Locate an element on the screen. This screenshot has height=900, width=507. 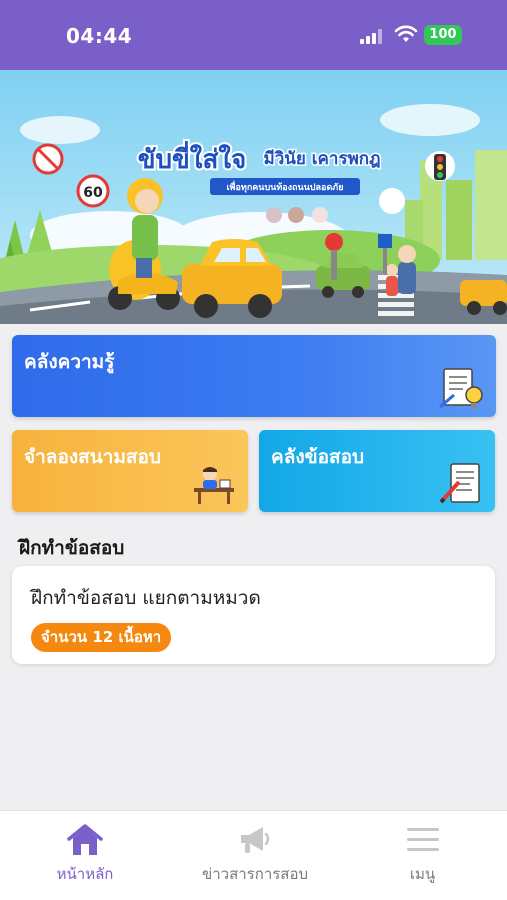
battery-indicator: 100 is located at coordinates (443, 35).